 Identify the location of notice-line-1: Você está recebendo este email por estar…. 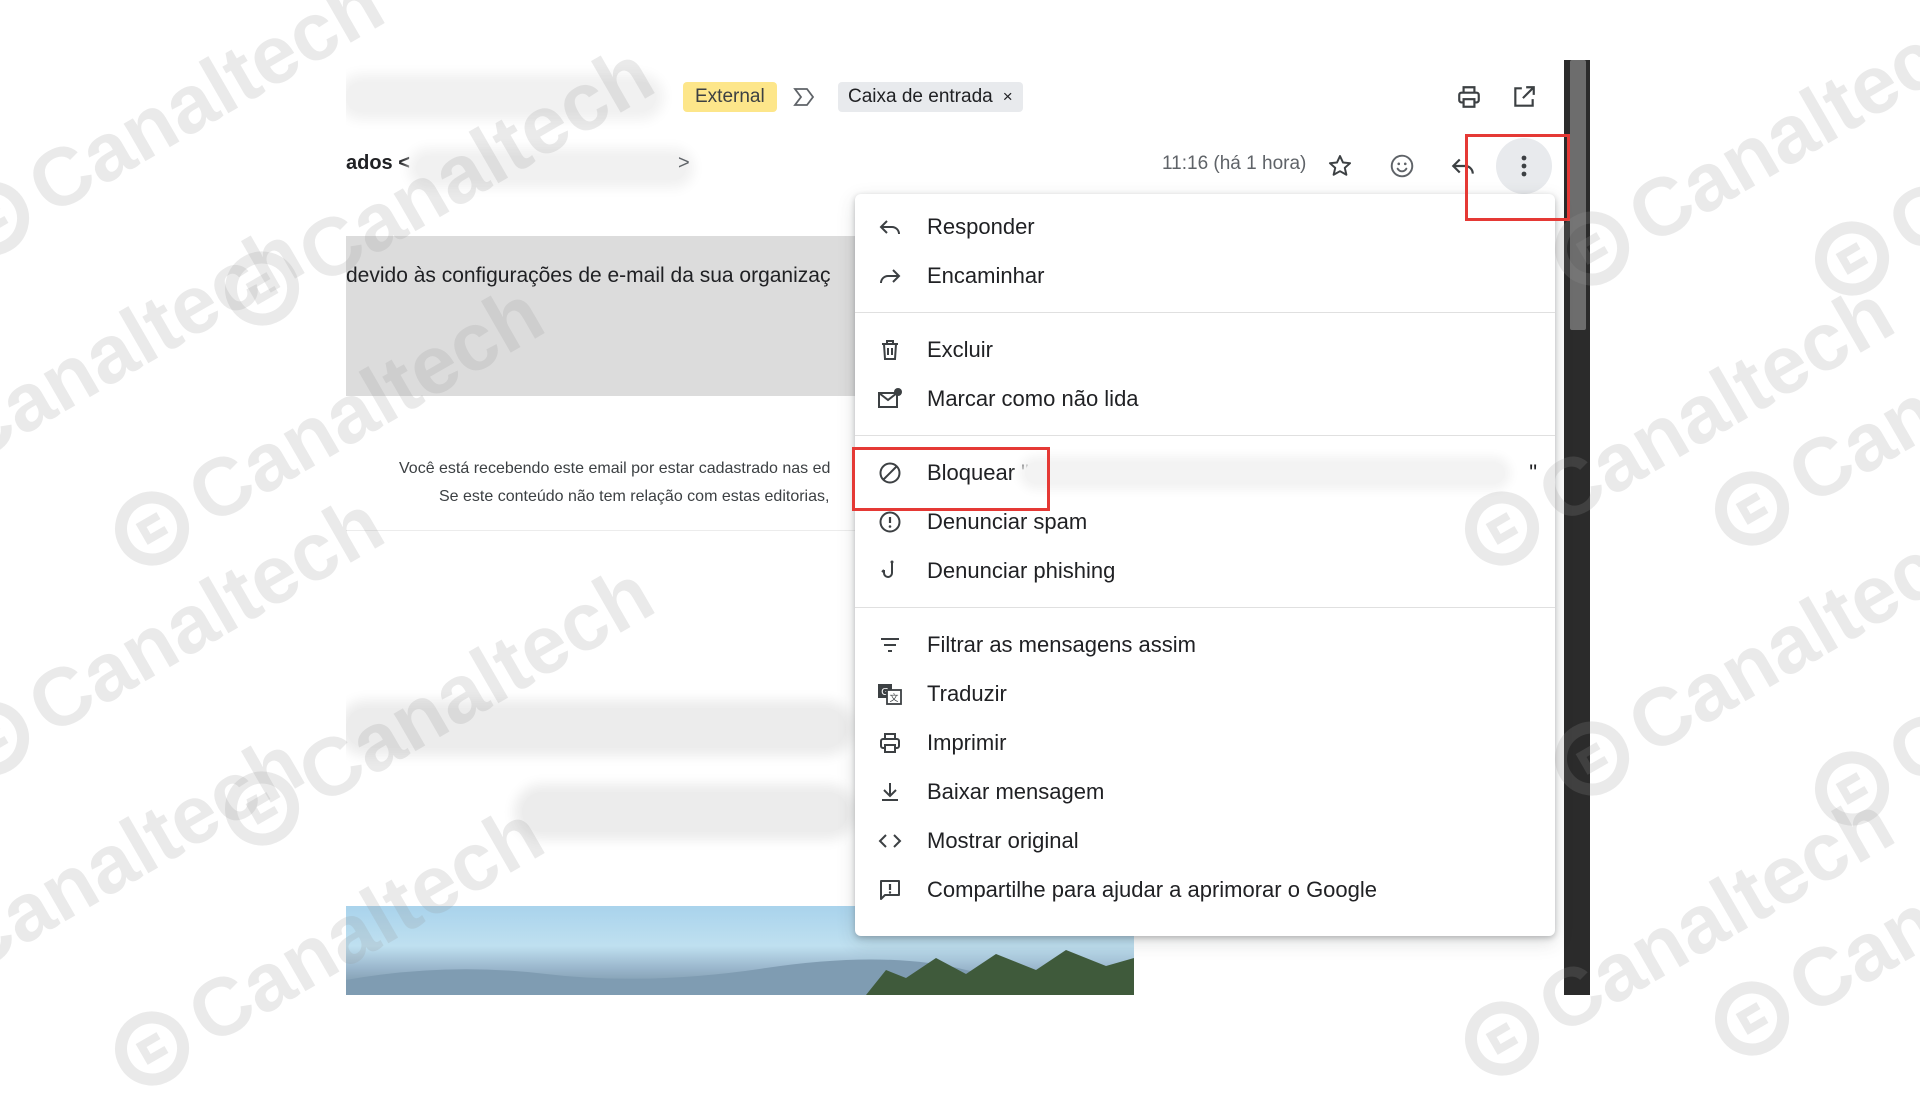
(614, 469).